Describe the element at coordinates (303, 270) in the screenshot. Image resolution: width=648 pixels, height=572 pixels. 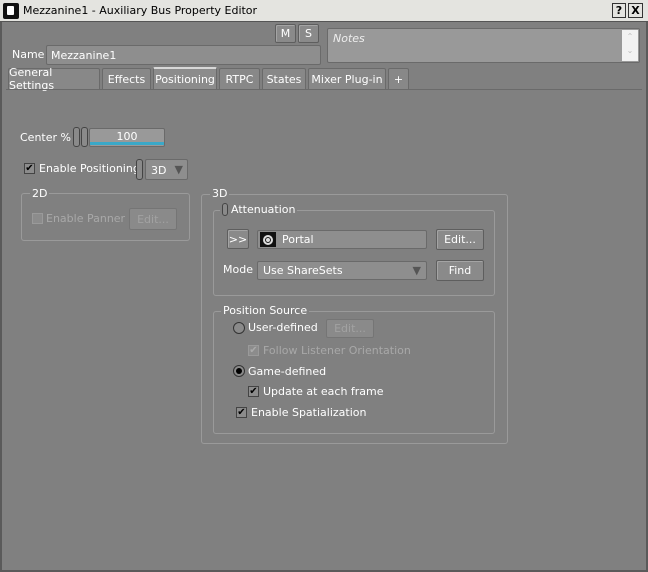
I see `attenuation-mode-value: Use ShareSets` at that location.